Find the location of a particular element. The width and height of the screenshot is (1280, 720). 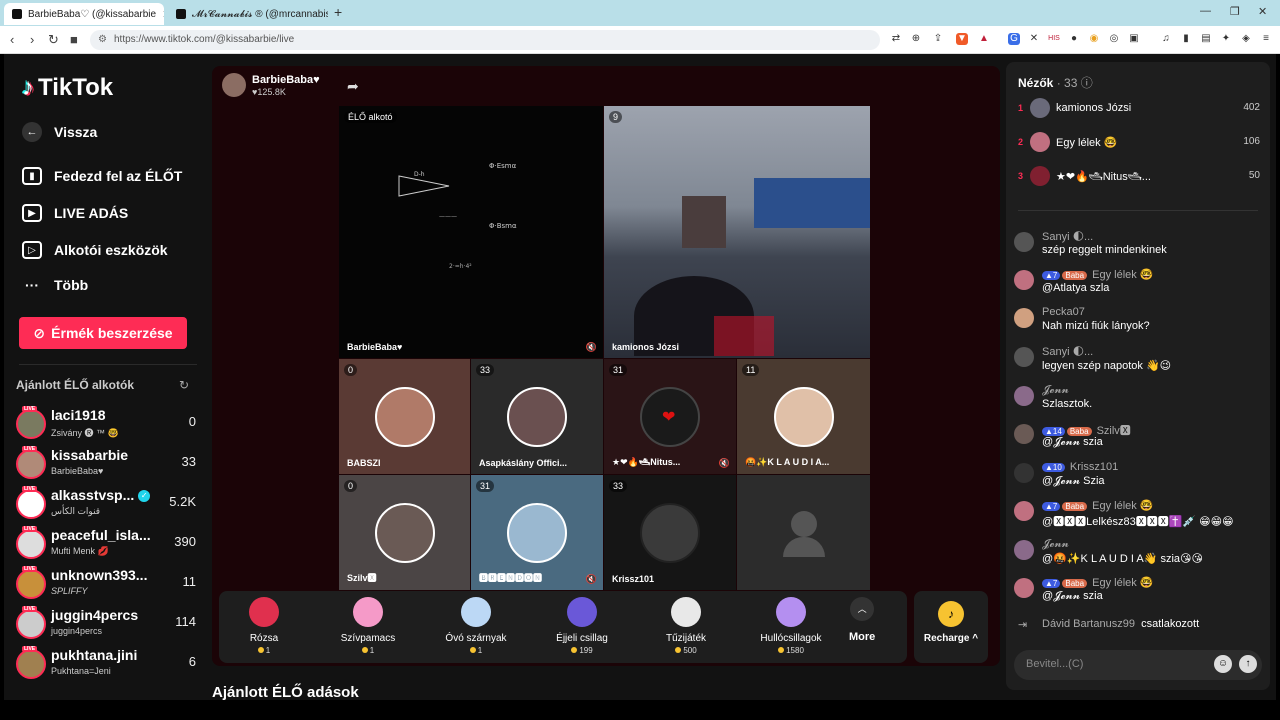

back-icon: ‹ is located at coordinates (12, 39).